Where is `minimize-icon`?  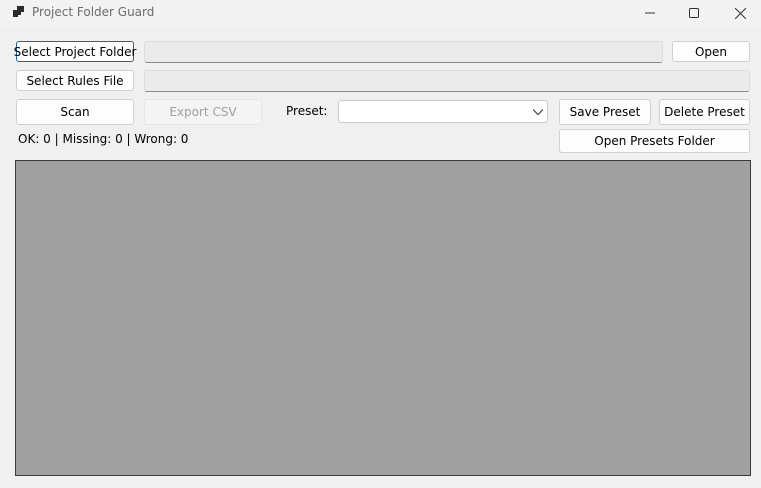 minimize-icon is located at coordinates (650, 13).